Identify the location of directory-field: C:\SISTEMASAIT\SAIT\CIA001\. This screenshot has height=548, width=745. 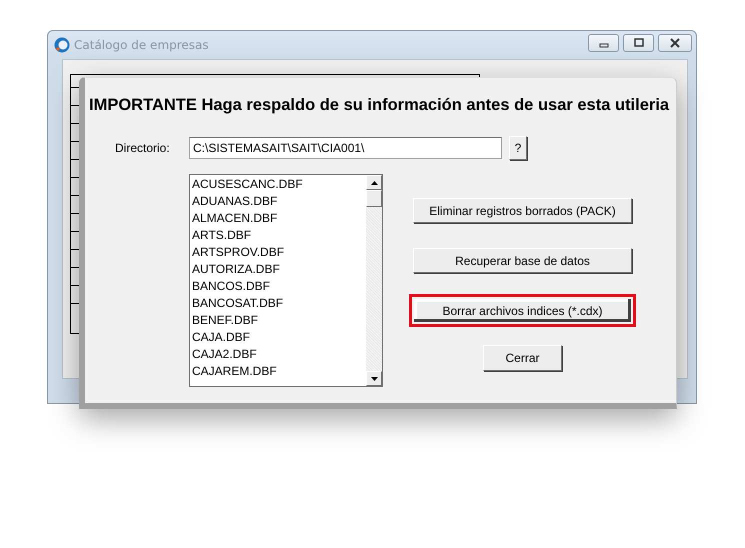
(345, 148).